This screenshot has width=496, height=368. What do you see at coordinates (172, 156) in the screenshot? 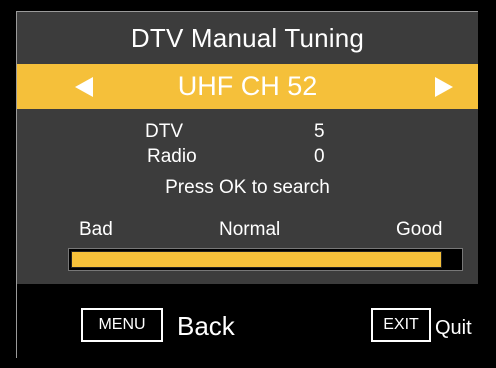
I see `radio-label: Radio` at bounding box center [172, 156].